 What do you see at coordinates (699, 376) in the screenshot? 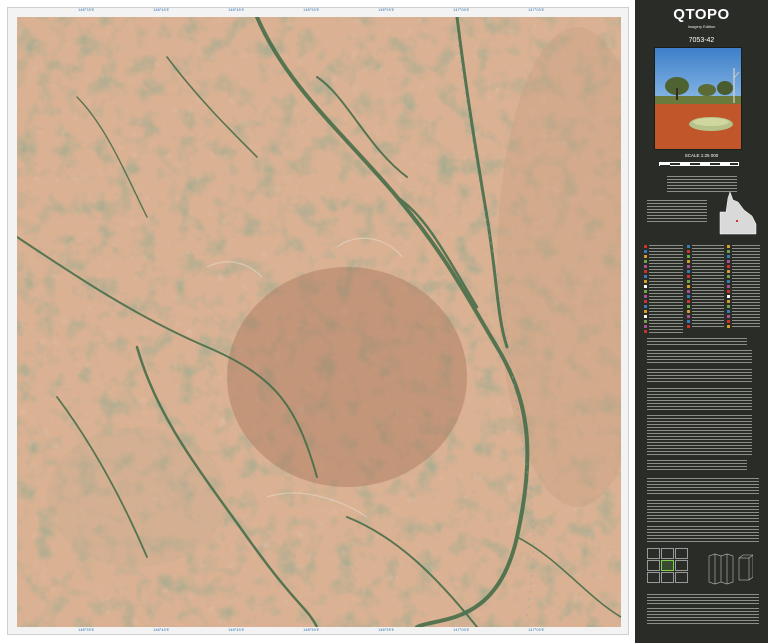
I see `land-use-section` at bounding box center [699, 376].